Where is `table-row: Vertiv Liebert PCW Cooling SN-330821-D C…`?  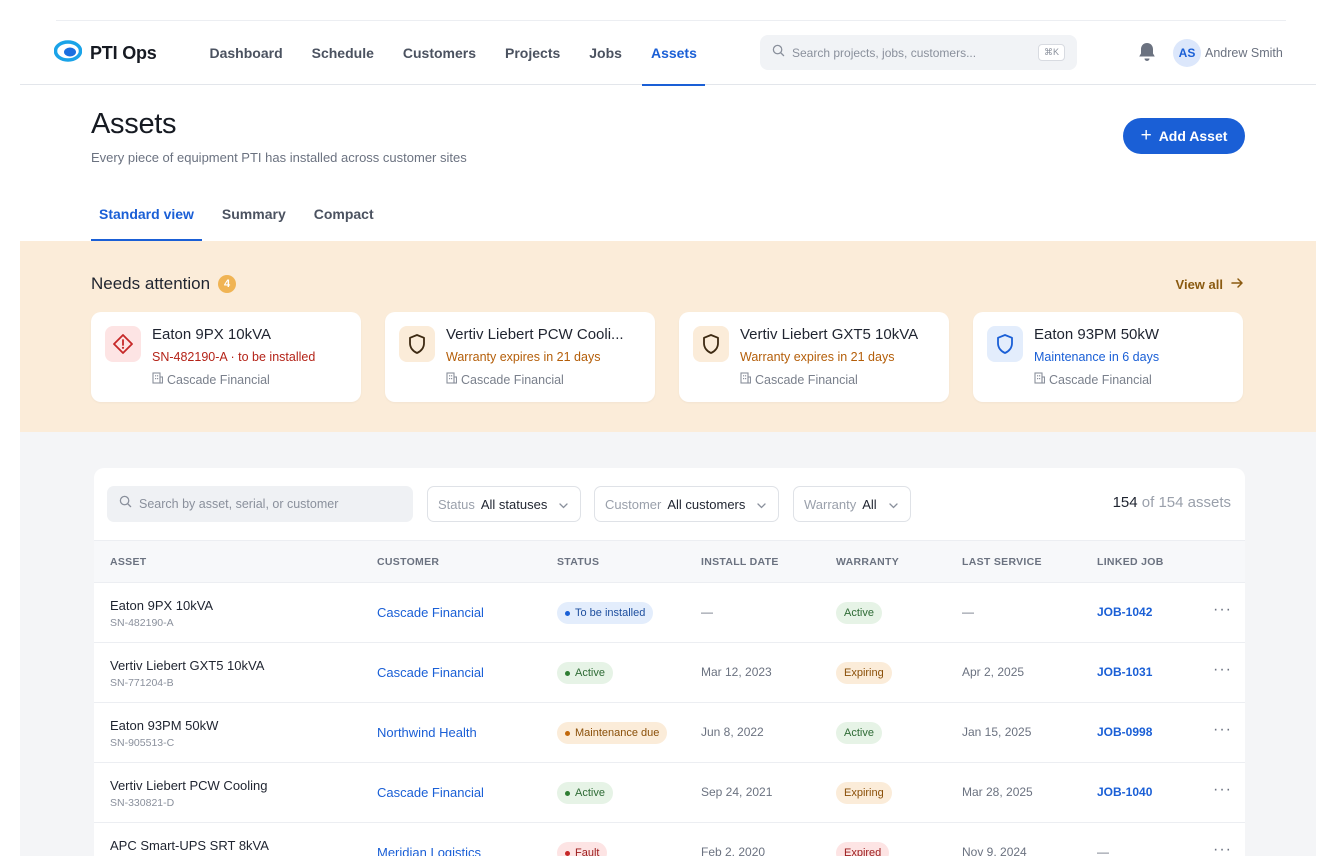 table-row: Vertiv Liebert PCW Cooling SN-330821-D C… is located at coordinates (669, 793).